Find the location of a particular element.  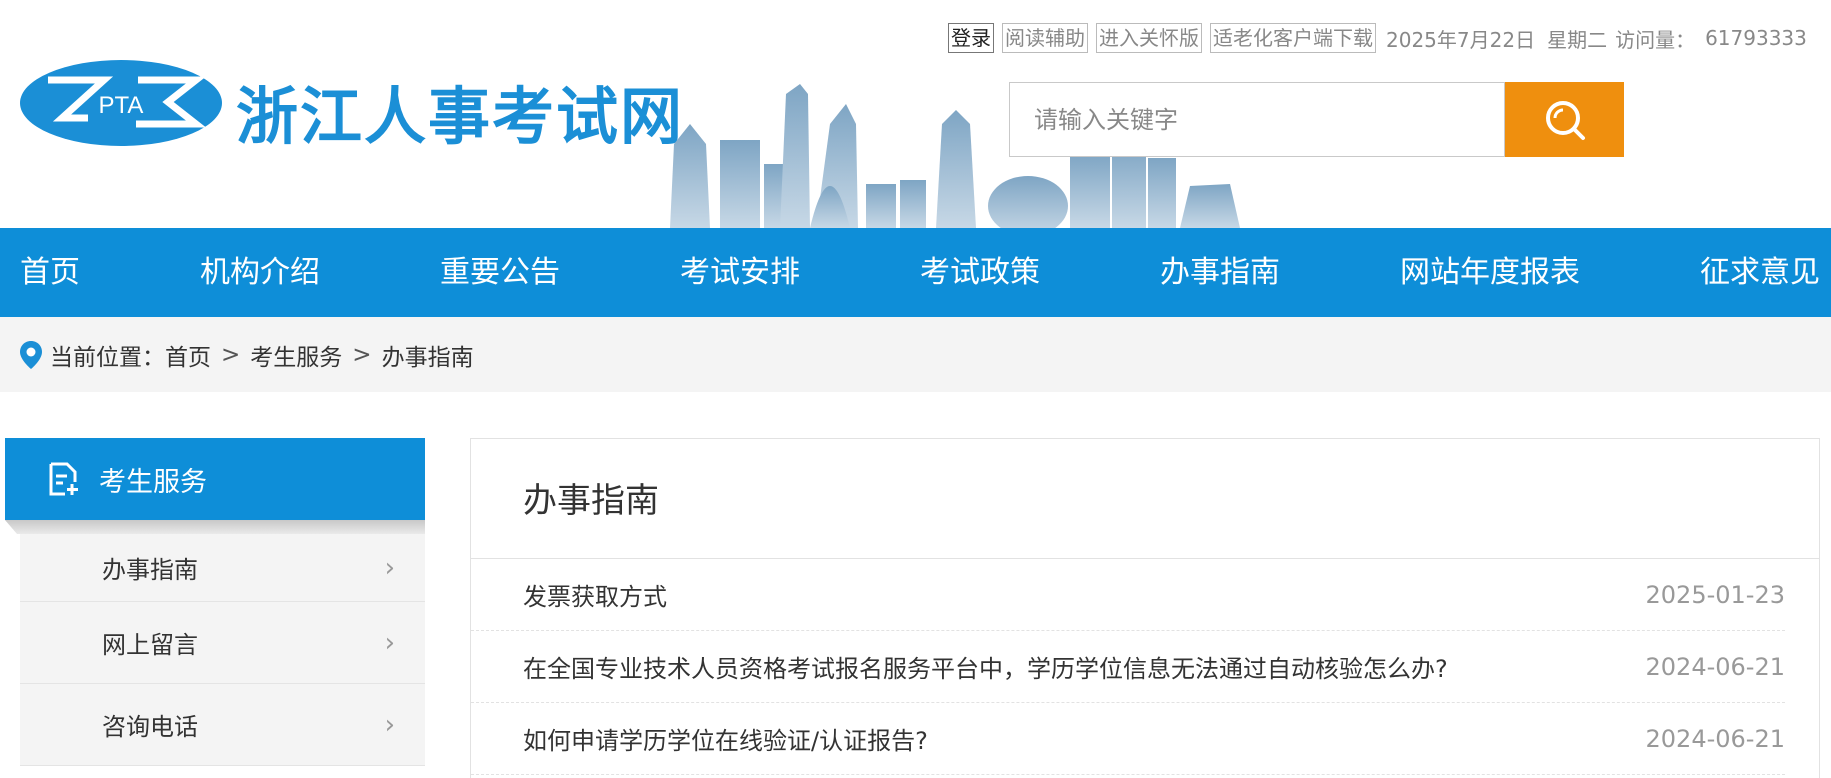

care-mode-link: 进入关怀版 is located at coordinates (1149, 38).